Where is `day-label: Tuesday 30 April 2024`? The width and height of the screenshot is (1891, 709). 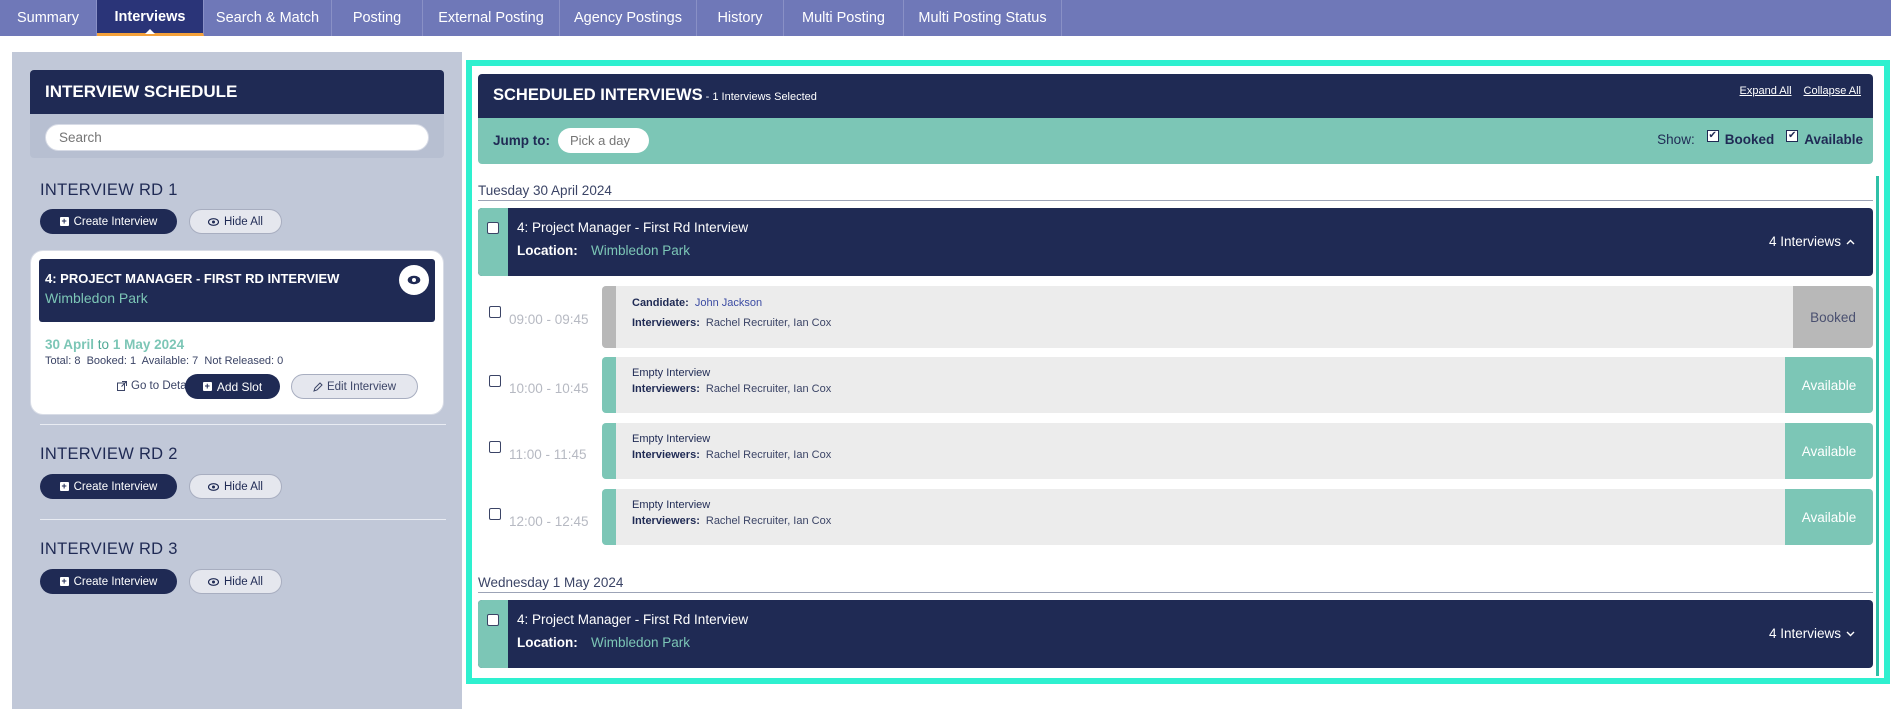 day-label: Tuesday 30 April 2024 is located at coordinates (545, 190).